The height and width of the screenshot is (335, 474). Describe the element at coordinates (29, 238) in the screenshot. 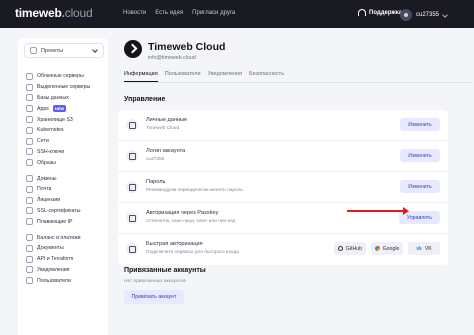

I see `wallet-icon` at that location.